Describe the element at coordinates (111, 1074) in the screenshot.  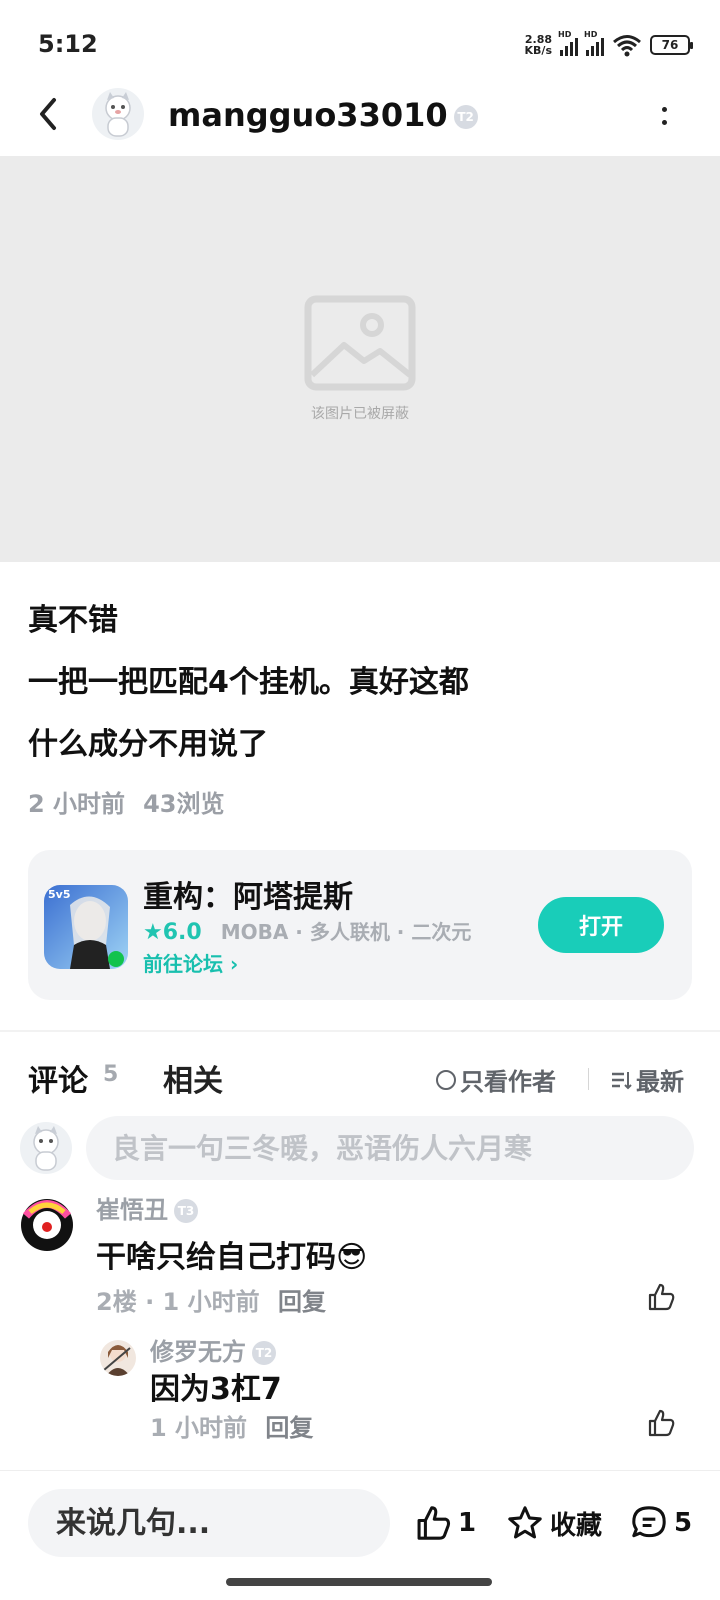
I see `comments-count: 5` at that location.